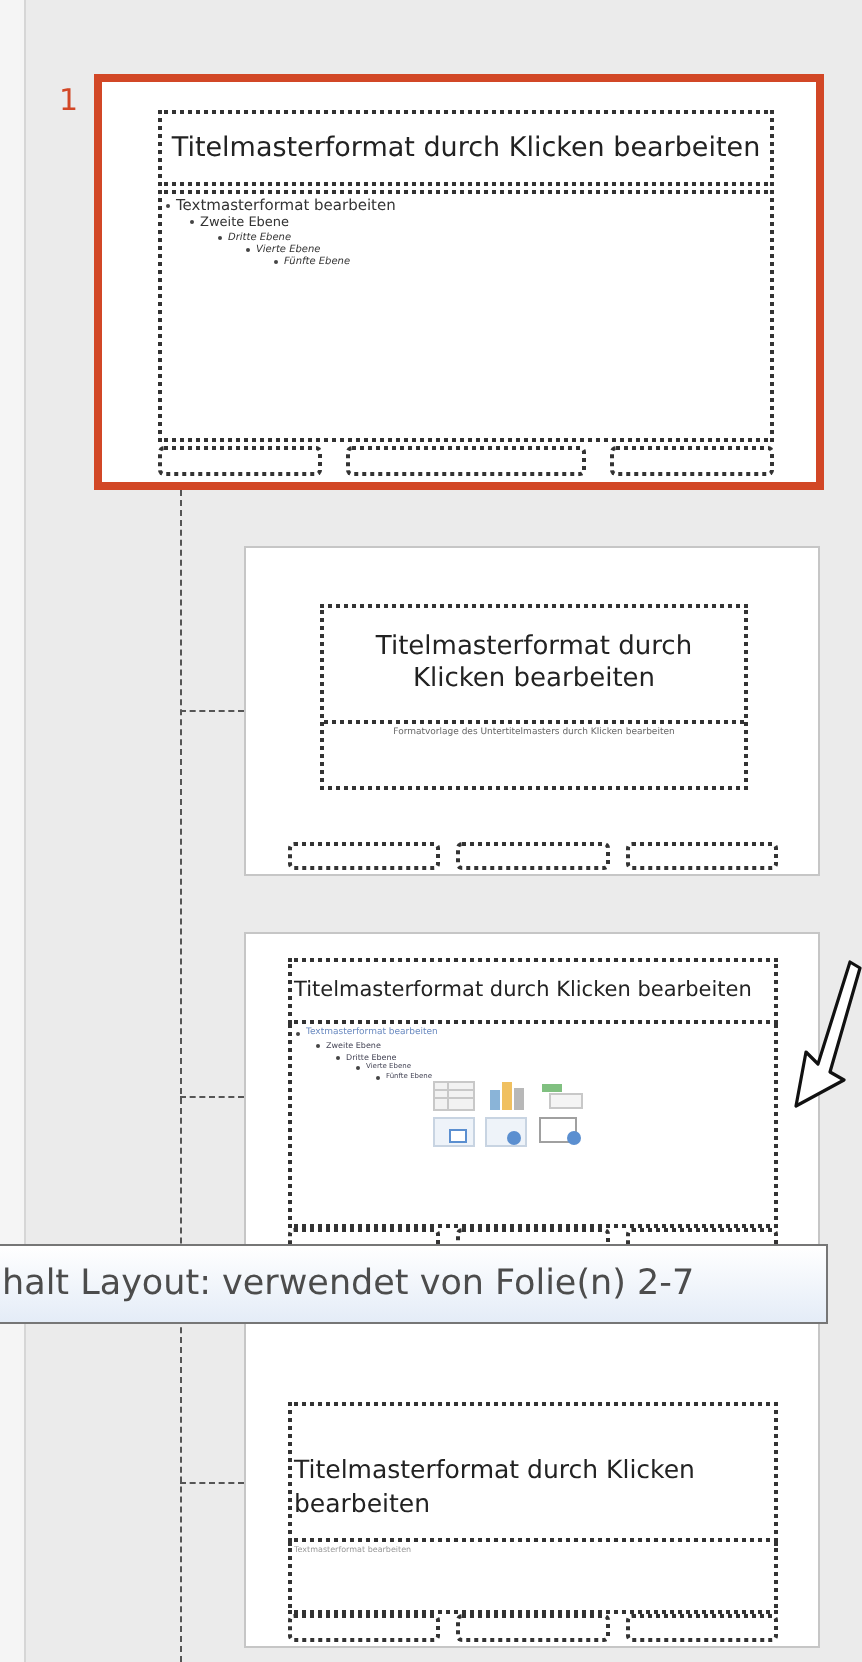 The image size is (862, 1662). Describe the element at coordinates (414, 1284) in the screenshot. I see `tooltip: halt Layout: verwendet von Folie(n) 2-7` at that location.